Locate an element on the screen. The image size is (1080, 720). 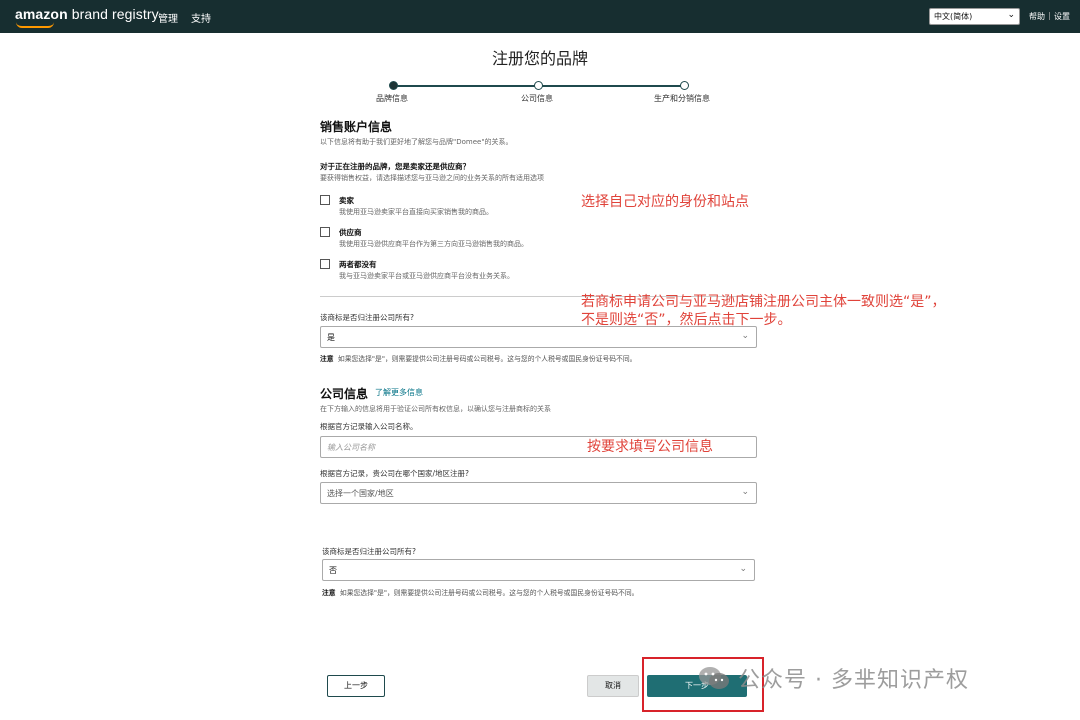
previous-step-button: 上一步 is located at coordinates (356, 686).